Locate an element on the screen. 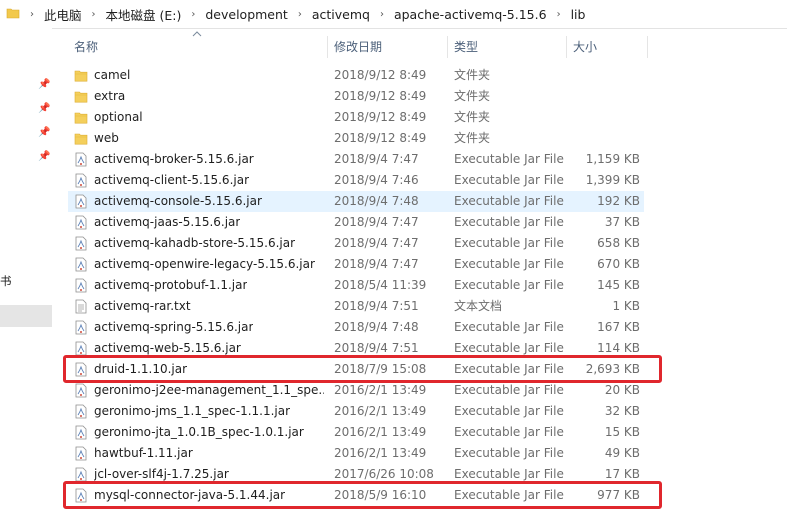 The height and width of the screenshot is (509, 787). file-size: 1,159 KB is located at coordinates (612, 159).